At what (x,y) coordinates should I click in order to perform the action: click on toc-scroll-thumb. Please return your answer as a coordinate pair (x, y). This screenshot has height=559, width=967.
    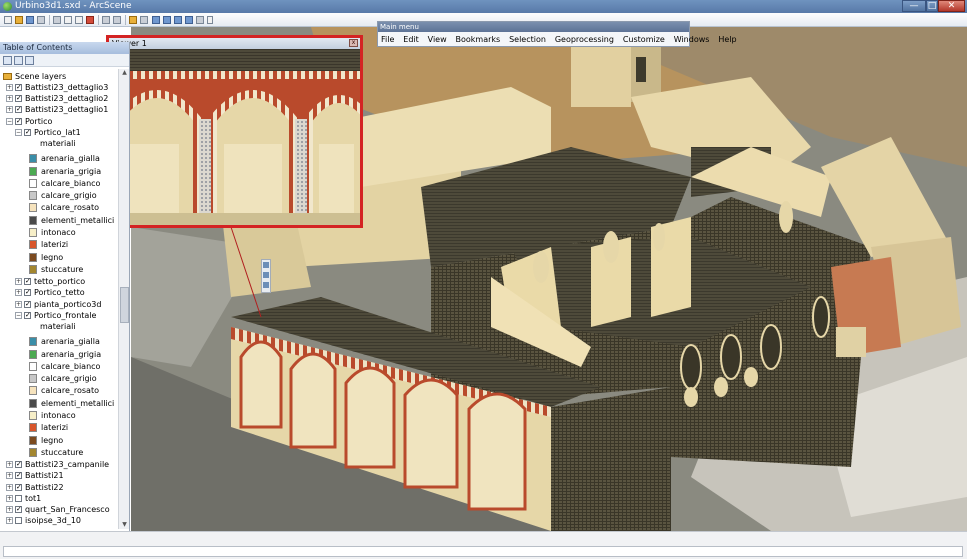
    Looking at the image, I should click on (124, 305).